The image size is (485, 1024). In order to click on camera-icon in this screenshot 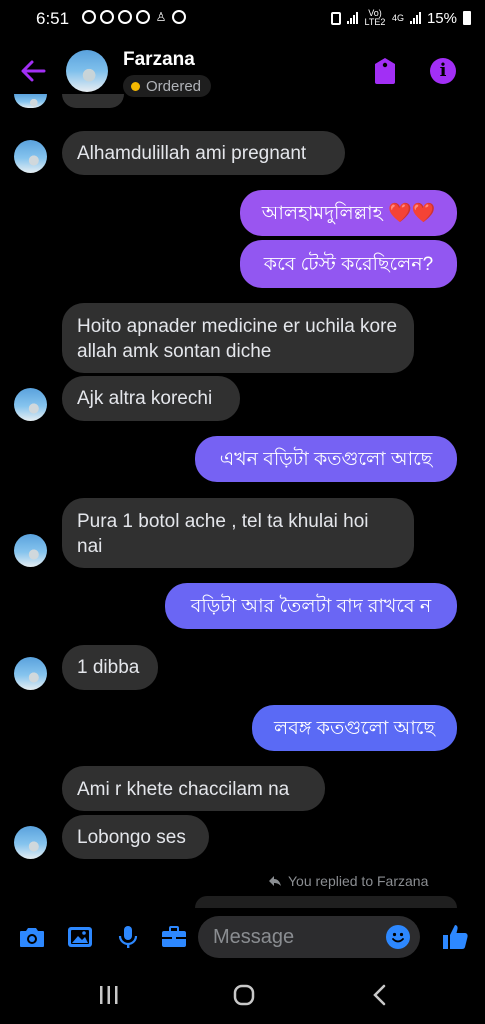, I will do `click(32, 937)`.